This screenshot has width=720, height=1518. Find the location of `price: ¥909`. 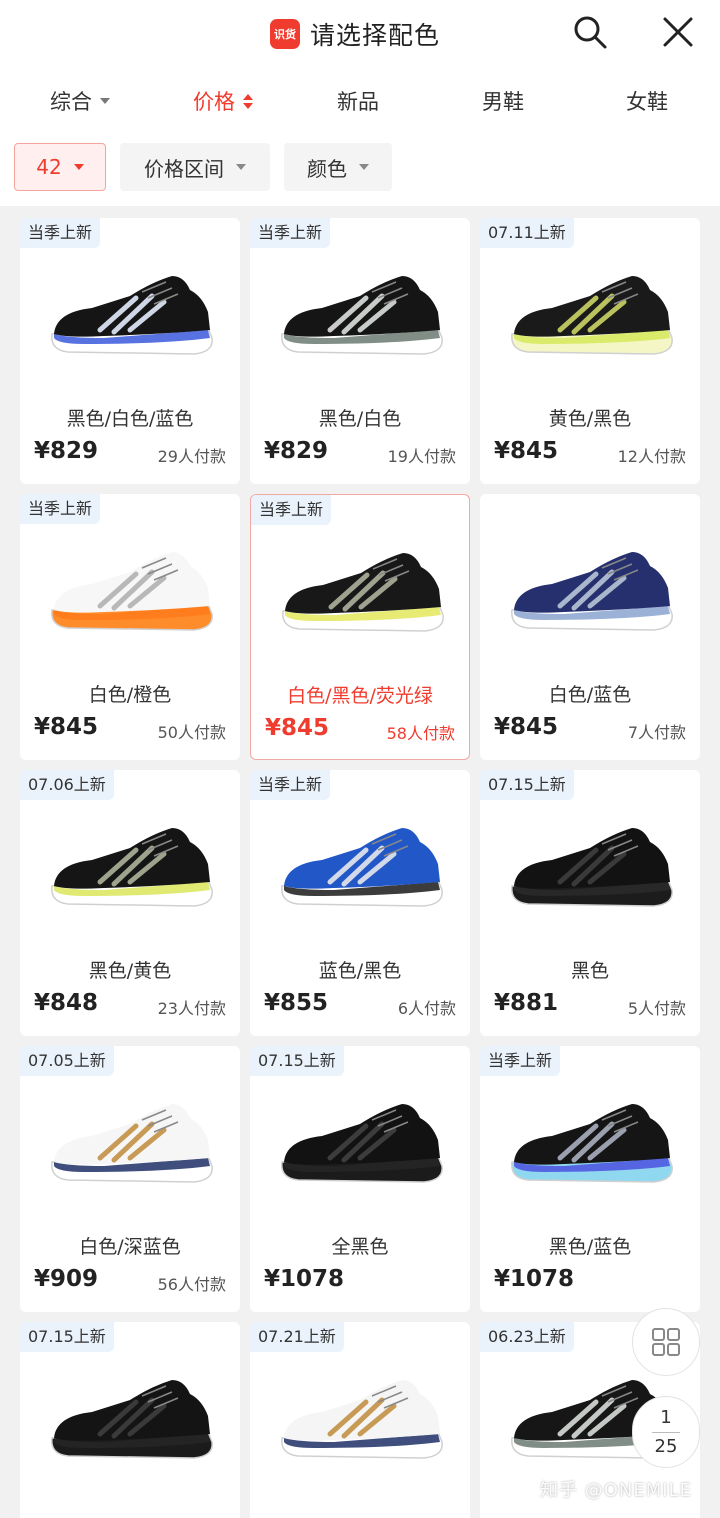

price: ¥909 is located at coordinates (66, 1279).